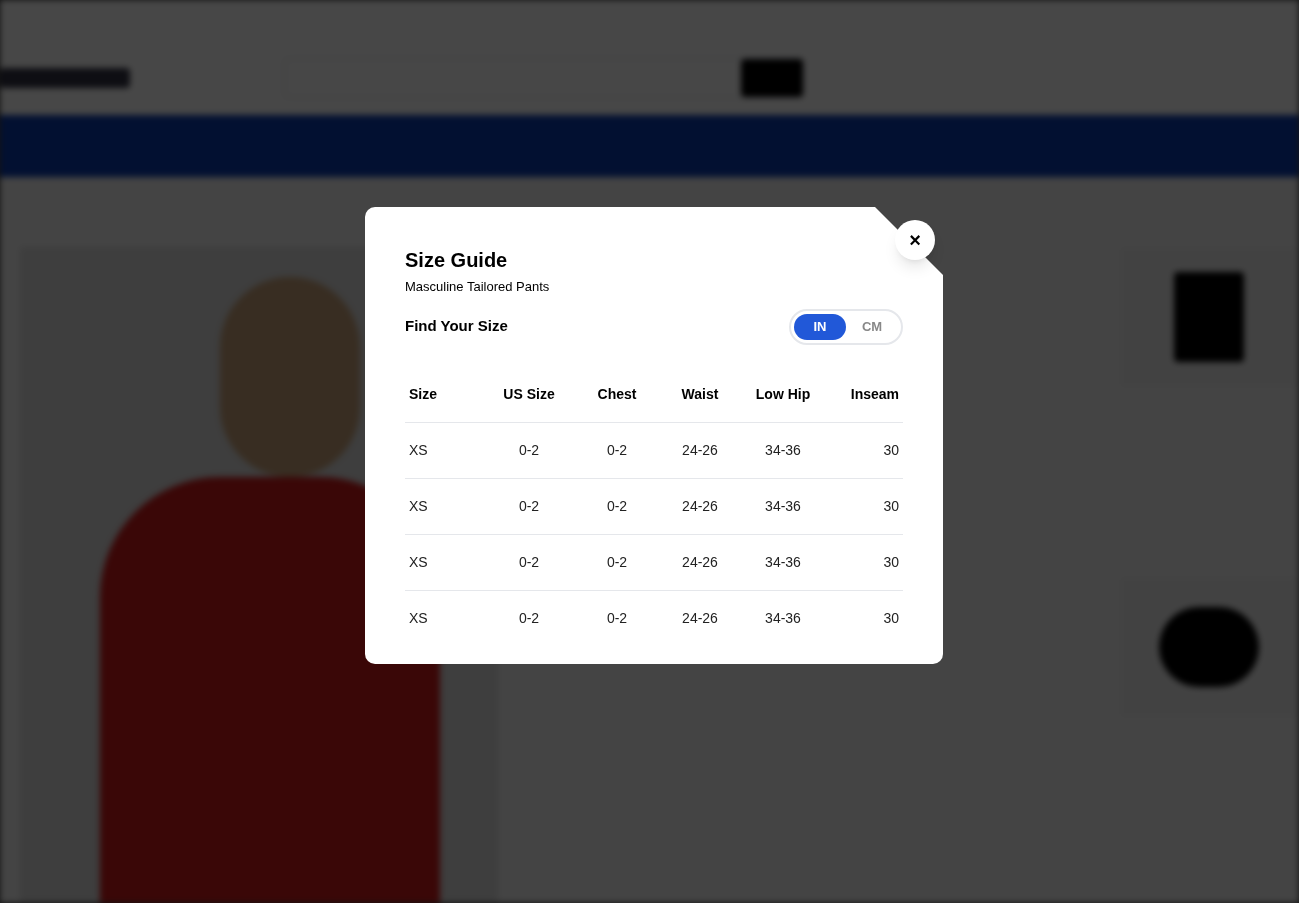 Image resolution: width=1299 pixels, height=903 pixels. What do you see at coordinates (423, 394) in the screenshot?
I see `column-header: Size` at bounding box center [423, 394].